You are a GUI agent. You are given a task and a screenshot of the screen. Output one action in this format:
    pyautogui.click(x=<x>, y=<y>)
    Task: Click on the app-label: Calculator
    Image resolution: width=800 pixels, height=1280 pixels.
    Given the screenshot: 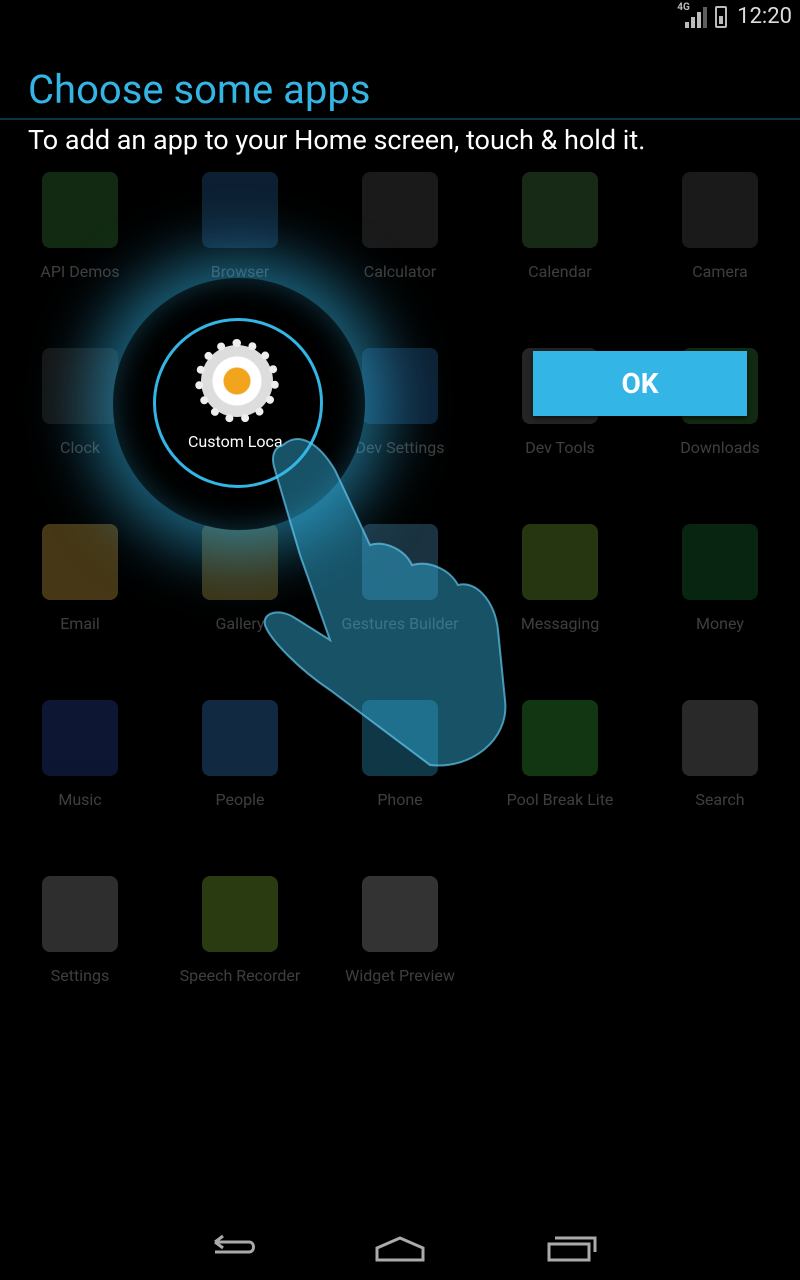 What is the action you would take?
    pyautogui.click(x=400, y=271)
    